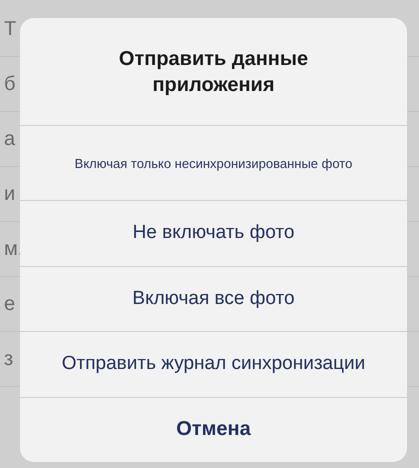 The height and width of the screenshot is (468, 419). What do you see at coordinates (10, 194) in the screenshot?
I see `background-text: и` at bounding box center [10, 194].